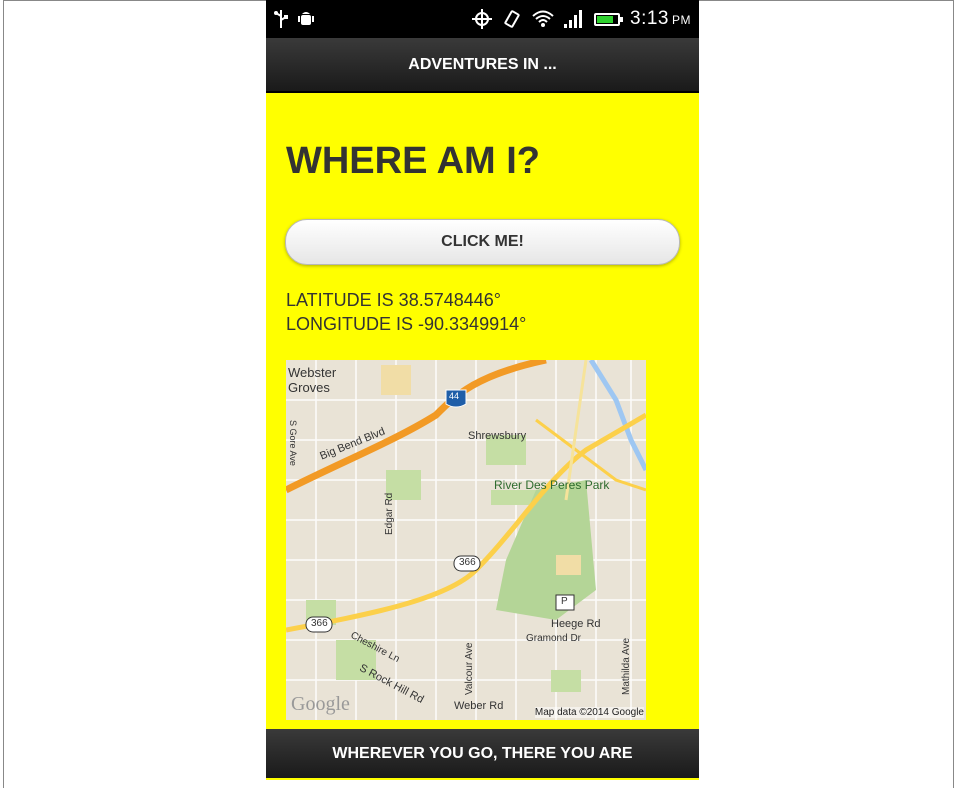 The width and height of the screenshot is (956, 790). What do you see at coordinates (469, 668) in the screenshot?
I see `map-label-valcour-ave: Valcour Ave` at bounding box center [469, 668].